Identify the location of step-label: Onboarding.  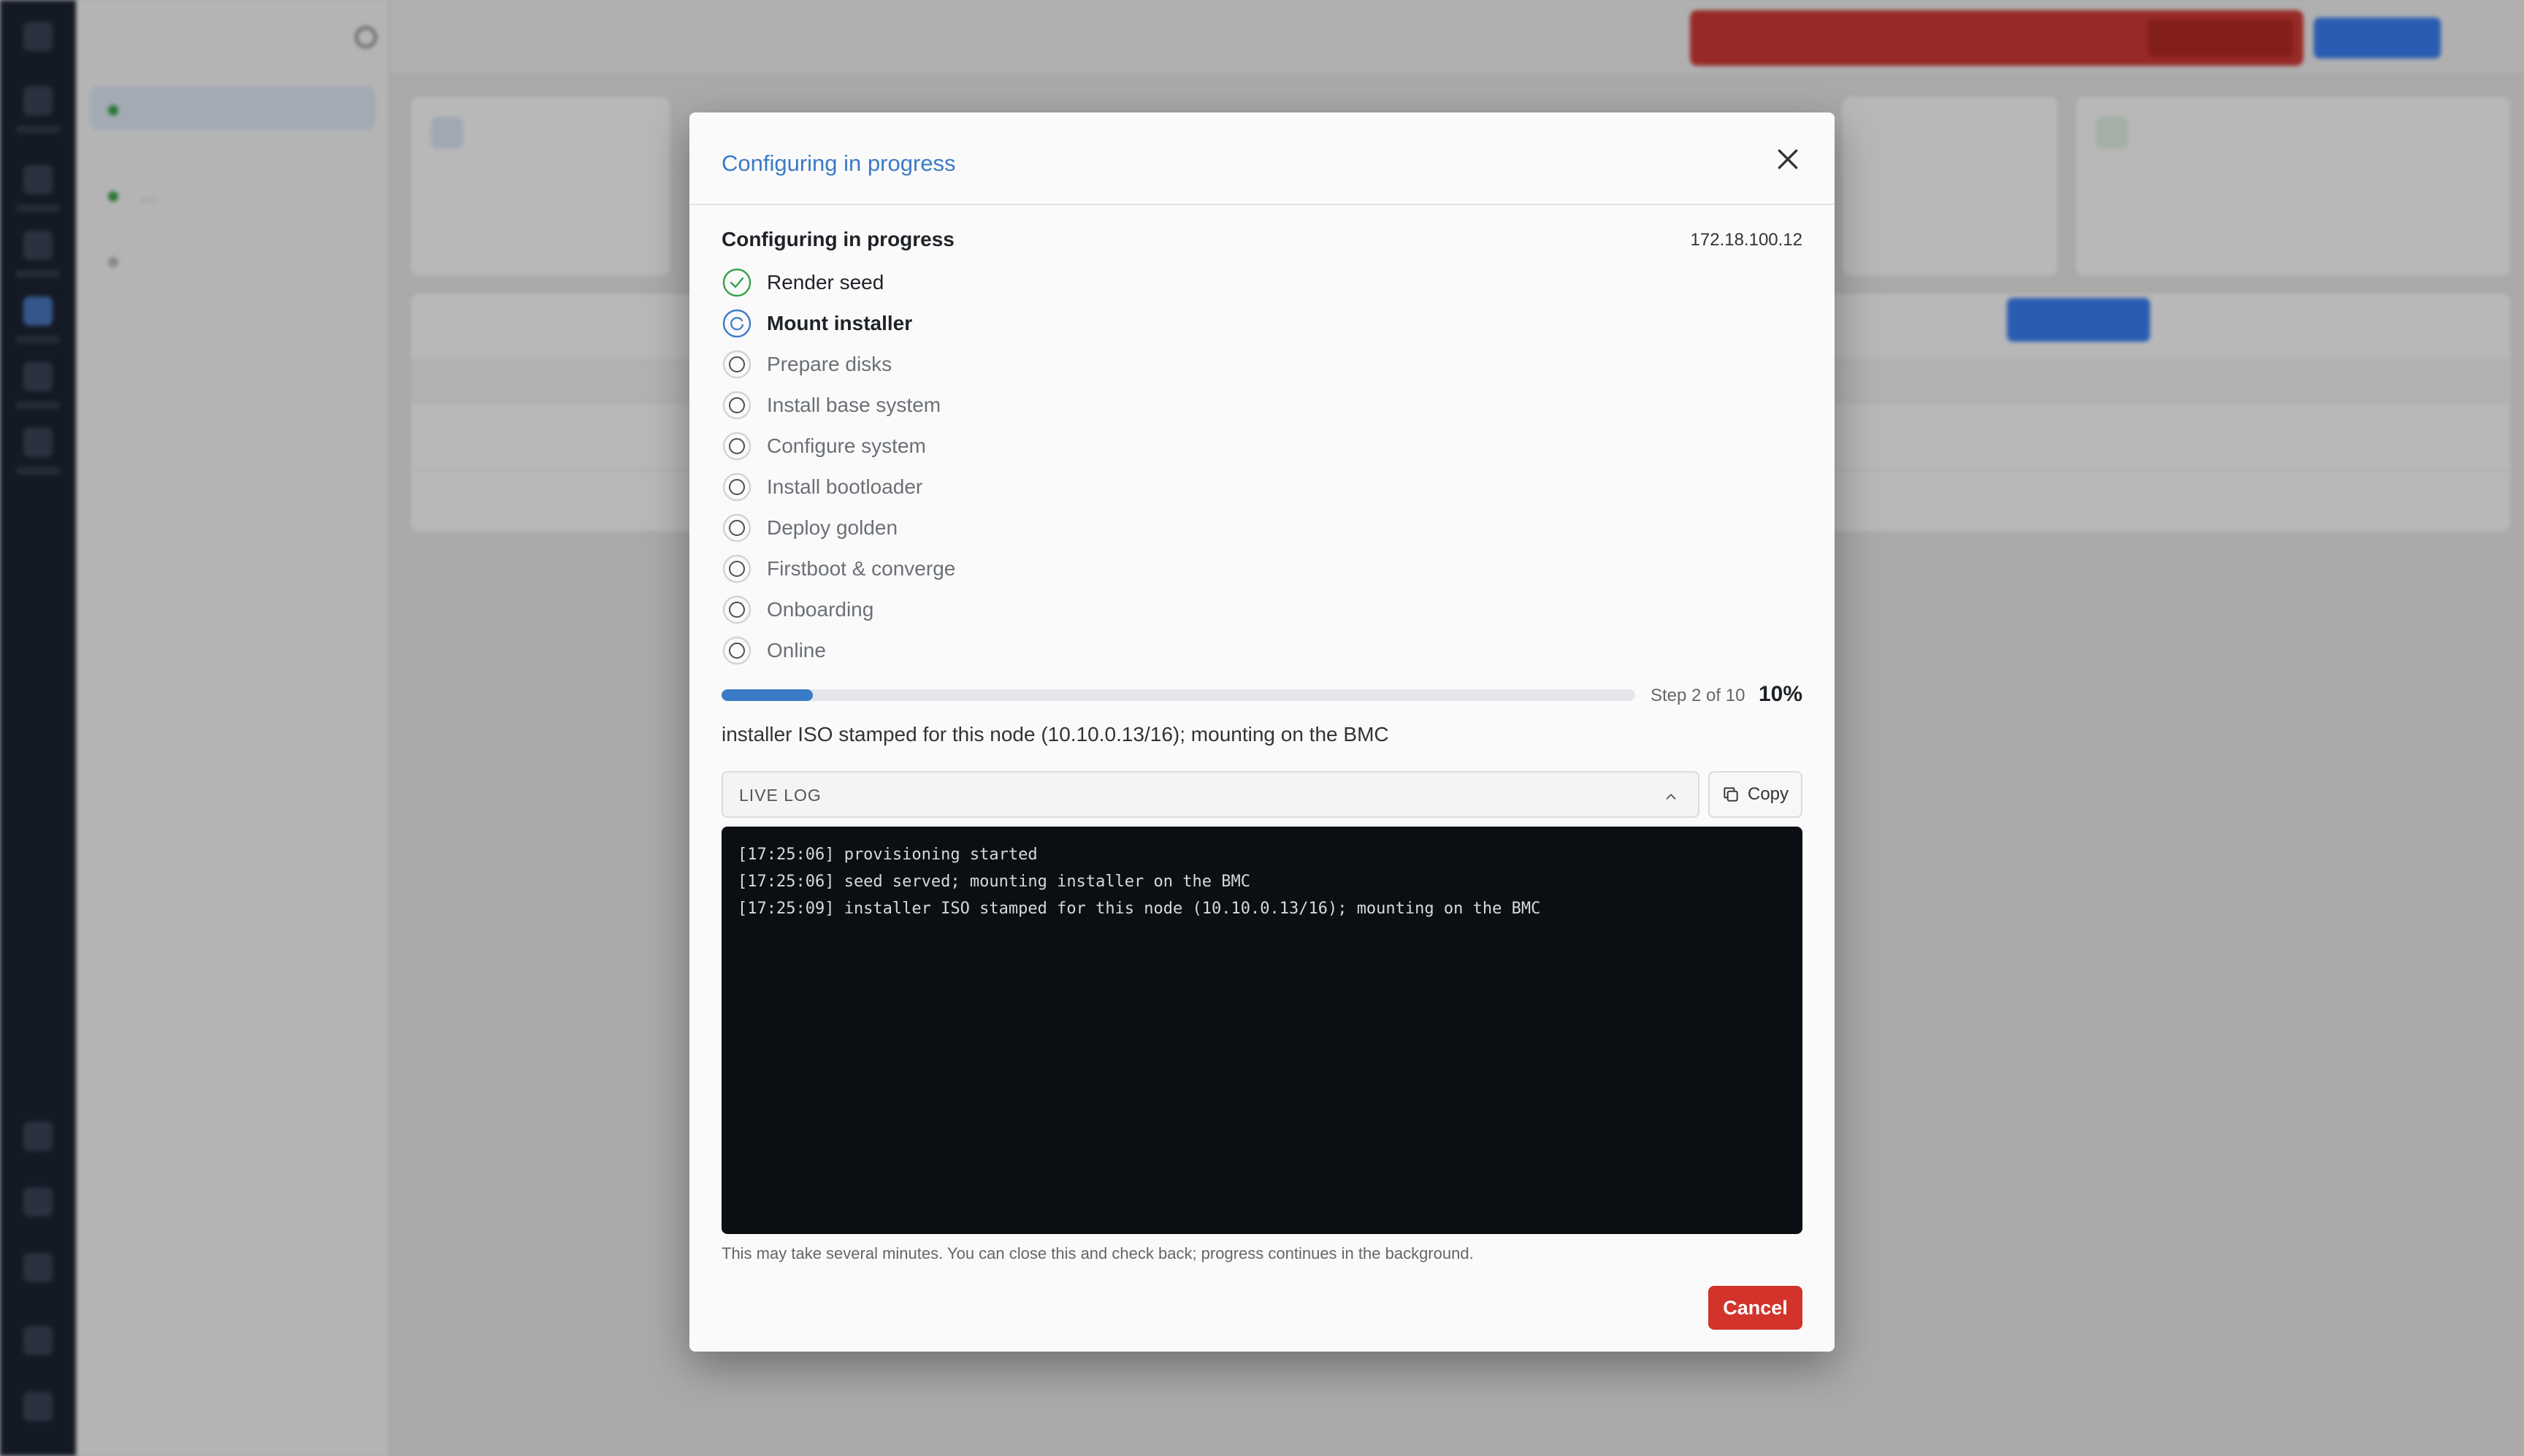
(820, 609).